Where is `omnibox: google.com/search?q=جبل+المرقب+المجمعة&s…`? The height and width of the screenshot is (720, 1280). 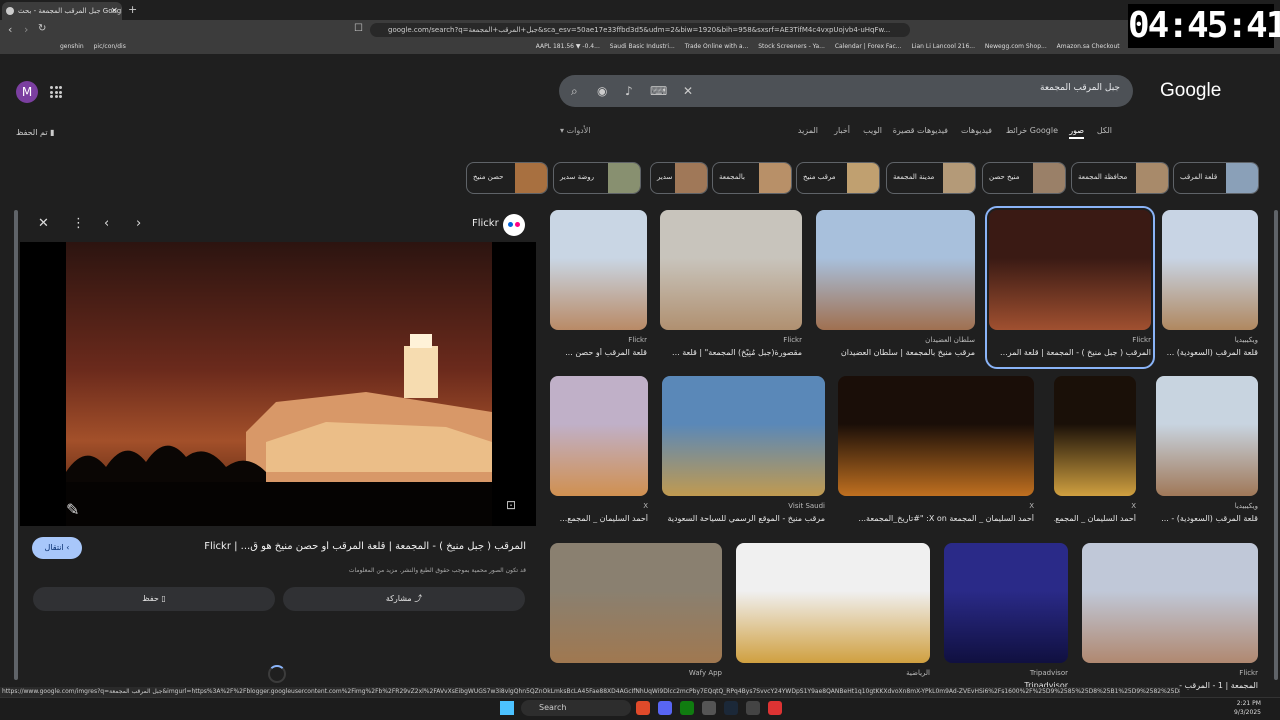
omnibox: google.com/search?q=جبل+المرقب+المجمعة&s… is located at coordinates (640, 30).